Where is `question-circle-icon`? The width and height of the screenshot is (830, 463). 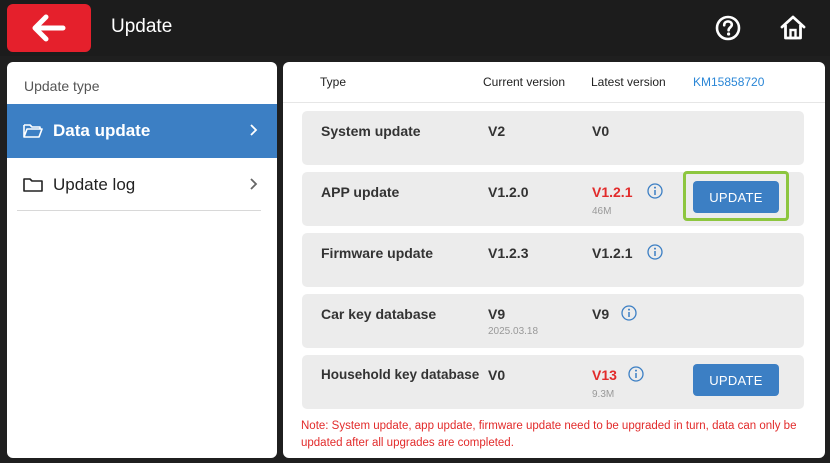 question-circle-icon is located at coordinates (728, 28).